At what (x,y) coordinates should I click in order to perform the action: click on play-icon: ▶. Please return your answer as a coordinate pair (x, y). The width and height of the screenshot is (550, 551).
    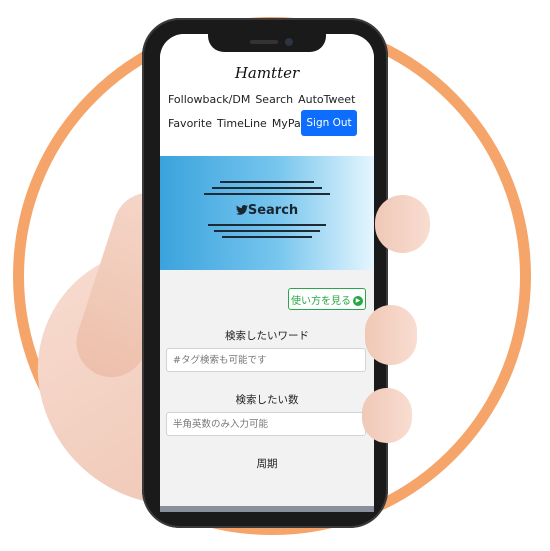
    Looking at the image, I should click on (358, 300).